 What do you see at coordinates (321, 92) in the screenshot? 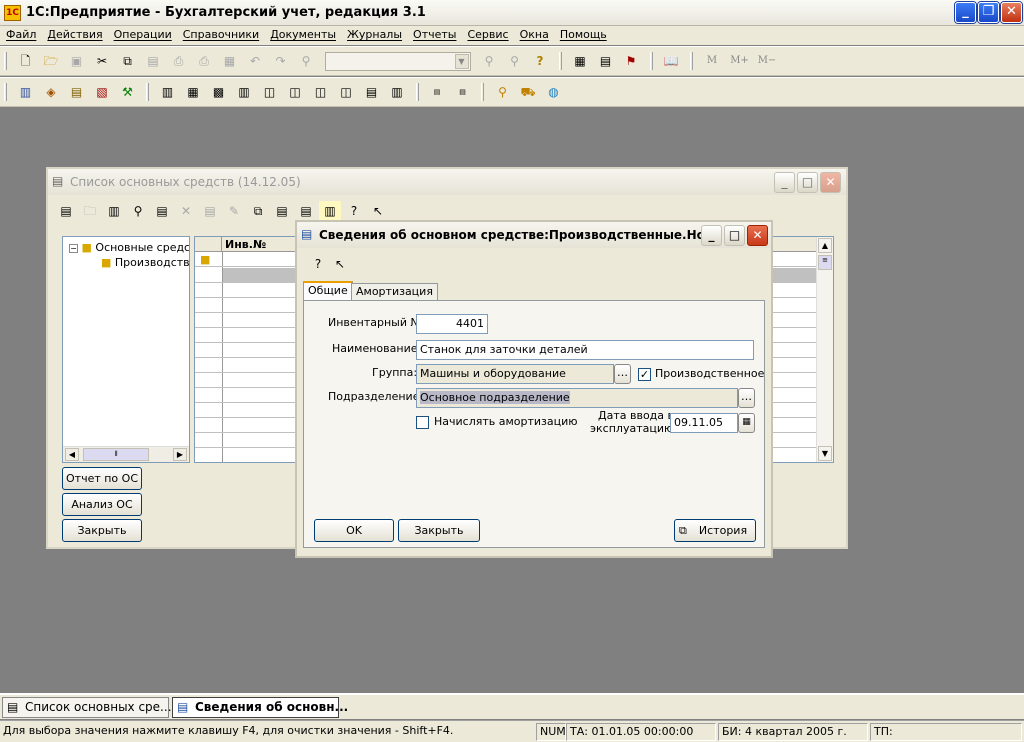
I see `subconto-icon: ◫` at bounding box center [321, 92].